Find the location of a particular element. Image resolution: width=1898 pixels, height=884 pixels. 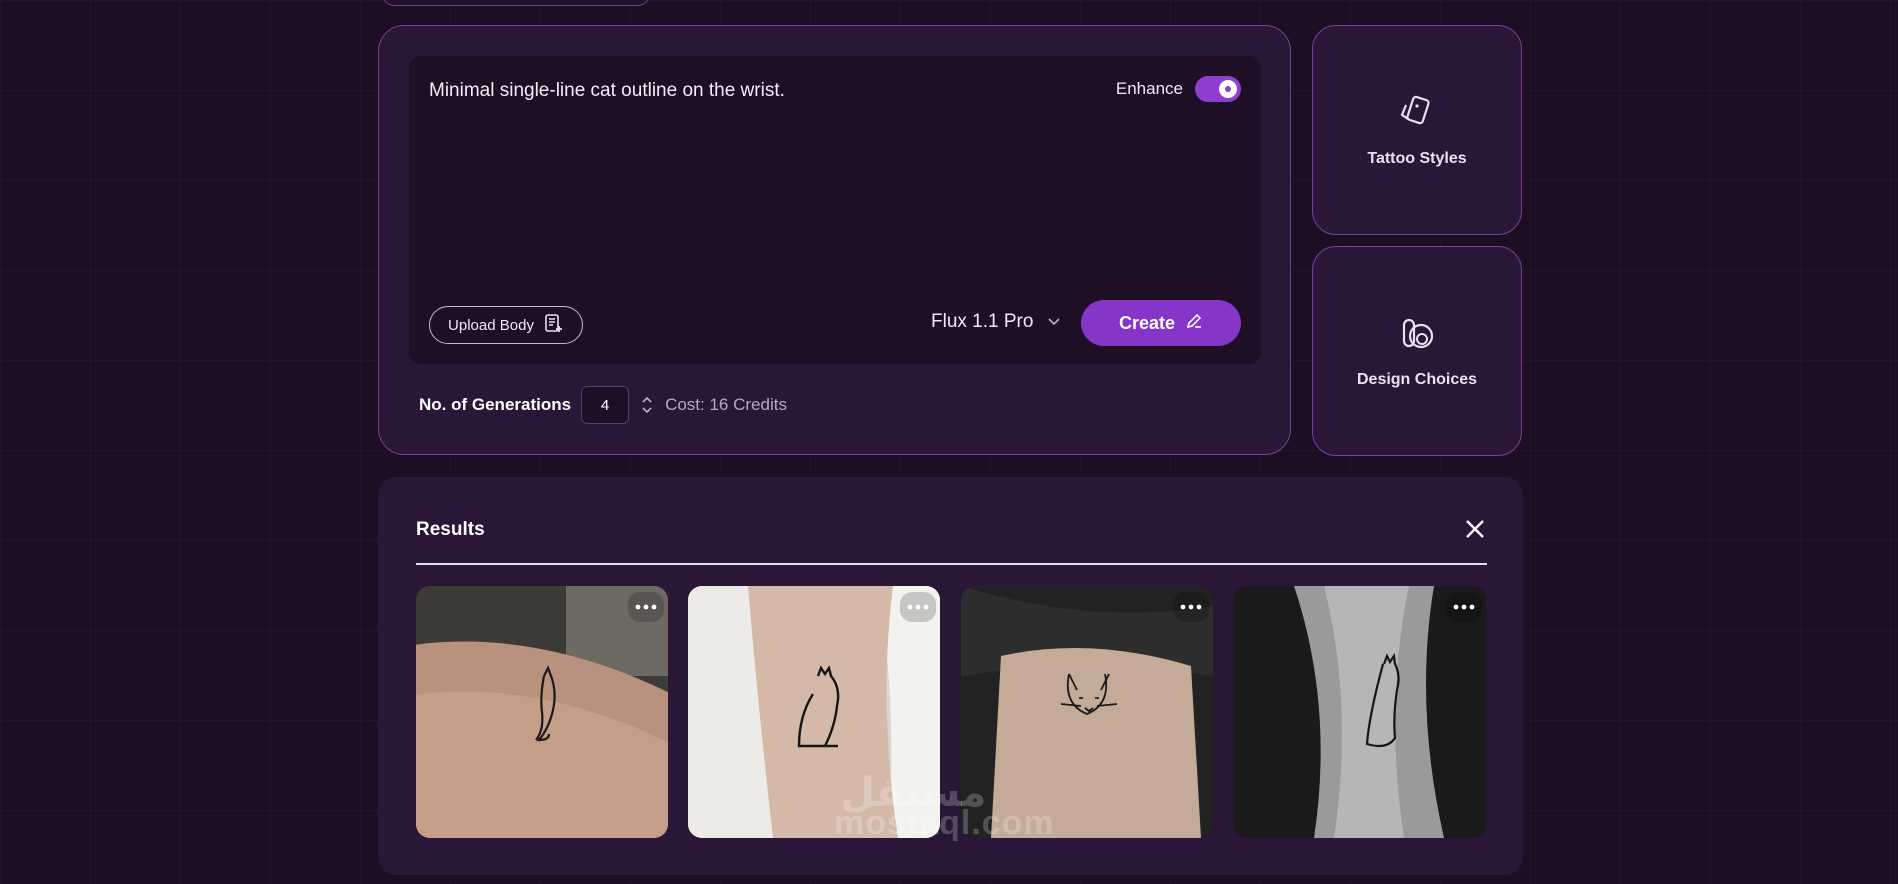

cards-icon is located at coordinates (1417, 116).